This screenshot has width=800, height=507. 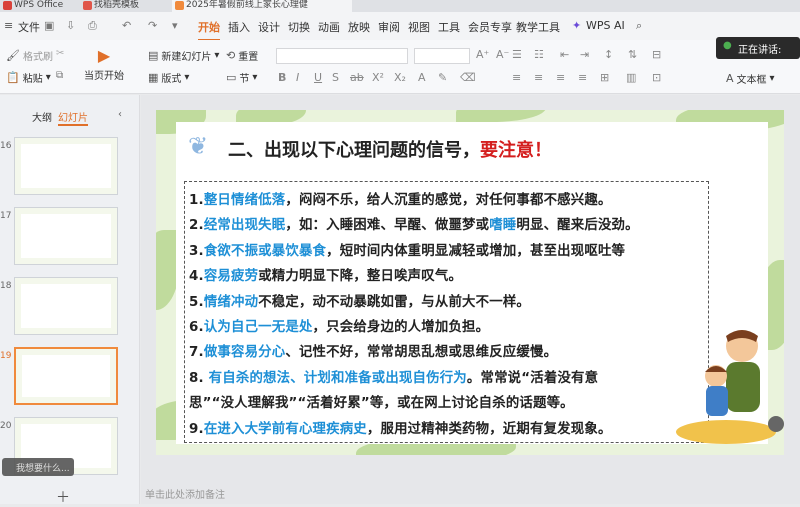 What do you see at coordinates (442, 77) in the screenshot?
I see `highlight-icon: ✎` at bounding box center [442, 77].